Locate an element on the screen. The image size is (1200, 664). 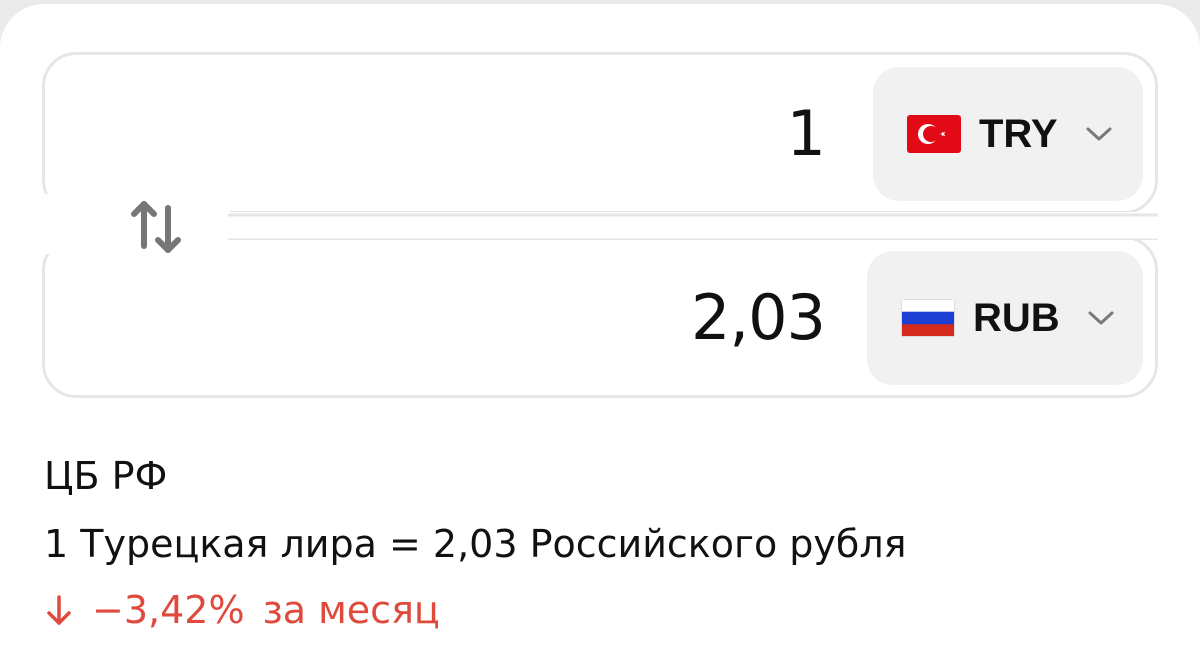
change-value: −3,42% is located at coordinates (168, 610).